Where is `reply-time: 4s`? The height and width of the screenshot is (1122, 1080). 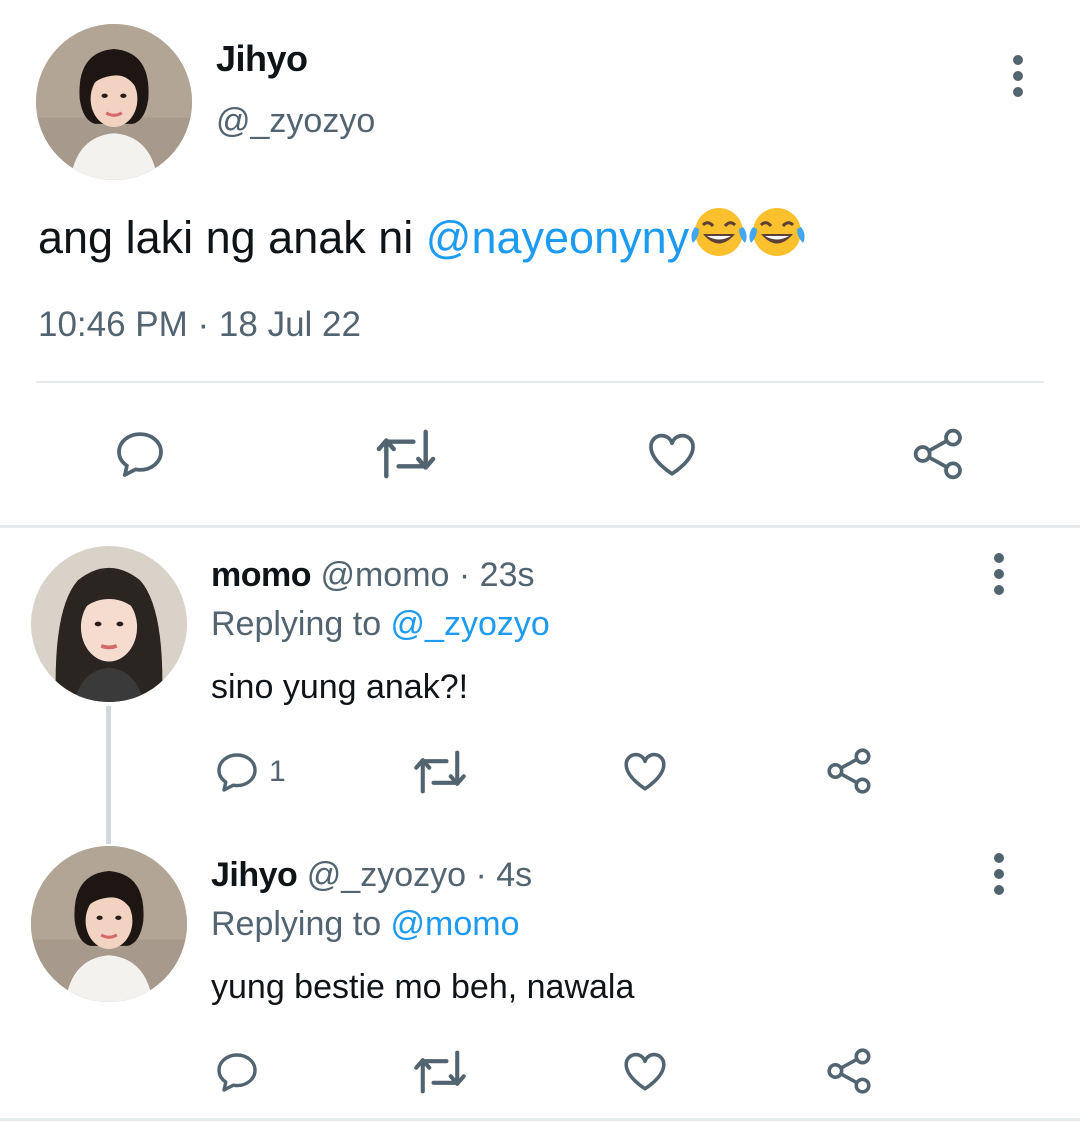 reply-time: 4s is located at coordinates (514, 875).